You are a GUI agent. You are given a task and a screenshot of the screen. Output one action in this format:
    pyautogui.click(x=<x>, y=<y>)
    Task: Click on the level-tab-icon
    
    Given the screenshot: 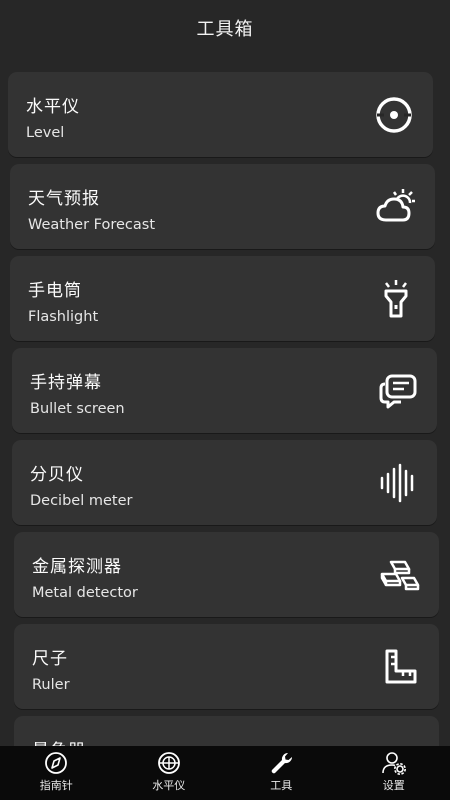 What is the action you would take?
    pyautogui.click(x=169, y=763)
    